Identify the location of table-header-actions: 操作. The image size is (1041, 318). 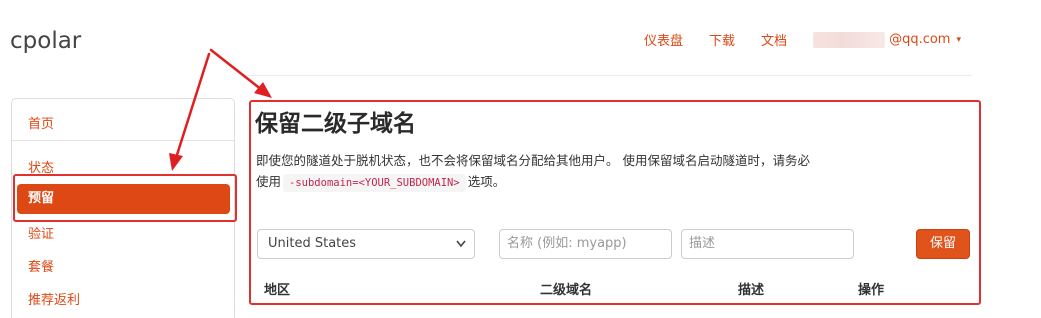
(871, 290).